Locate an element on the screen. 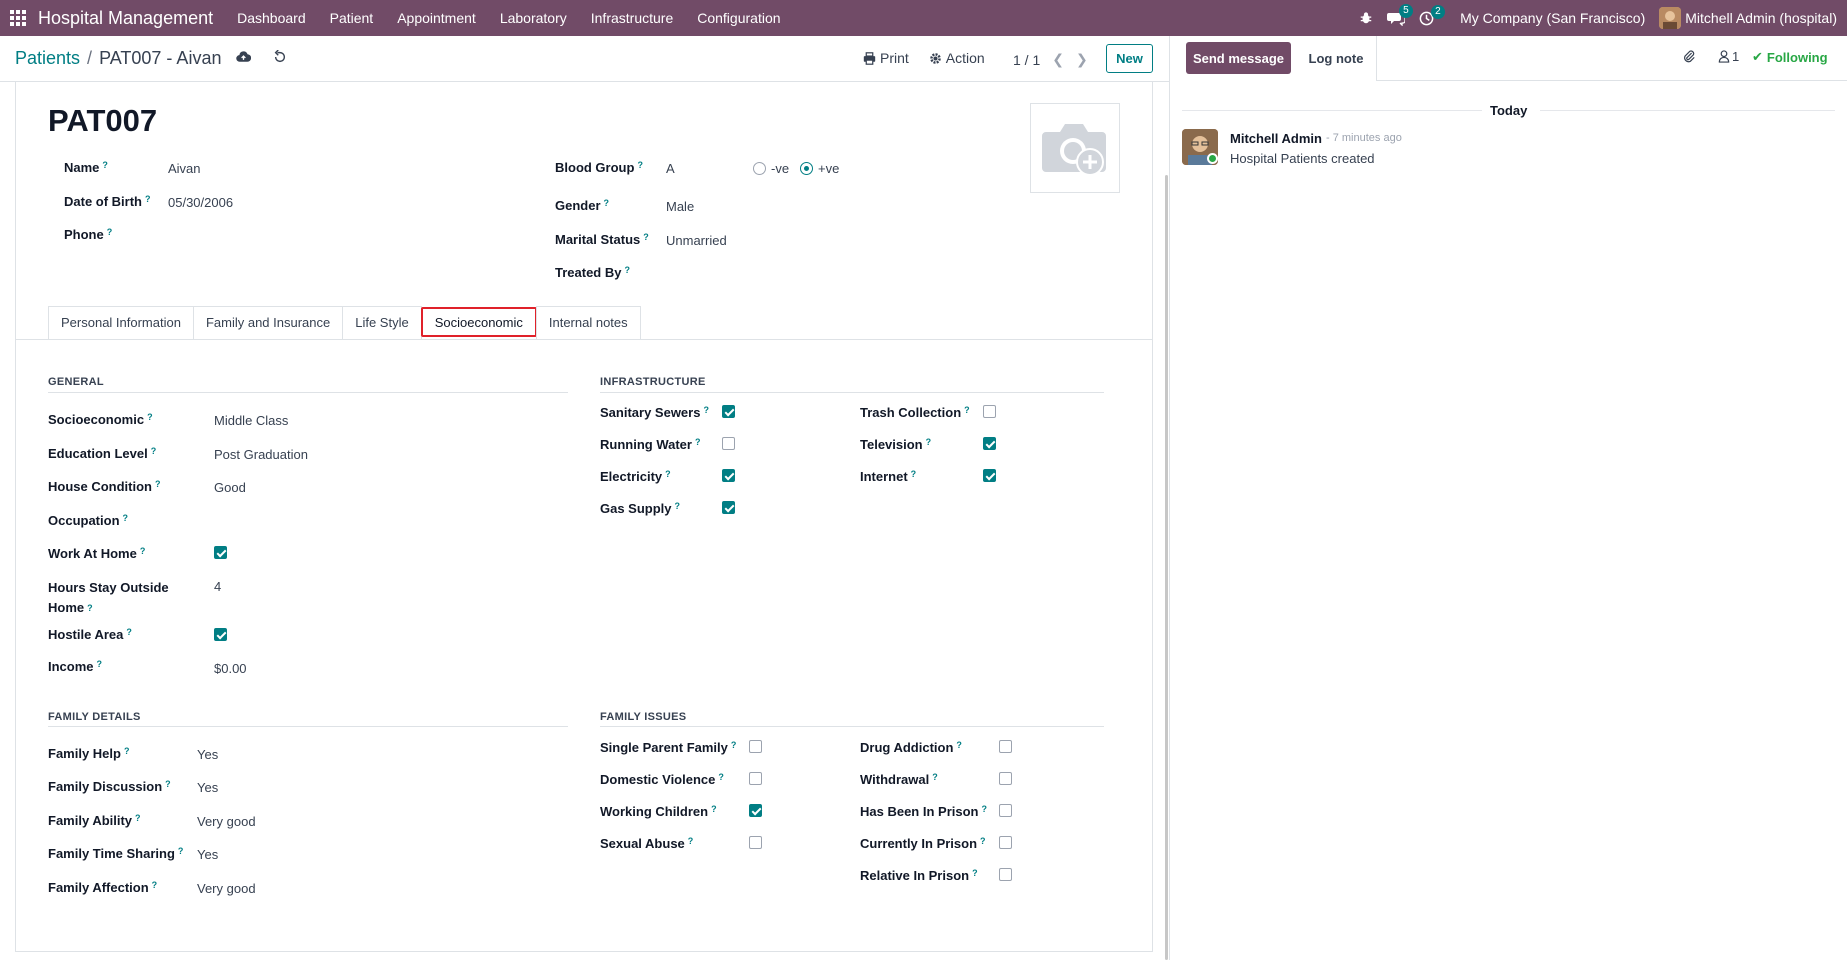 The width and height of the screenshot is (1847, 960). family-affection-field: Very good is located at coordinates (226, 888).